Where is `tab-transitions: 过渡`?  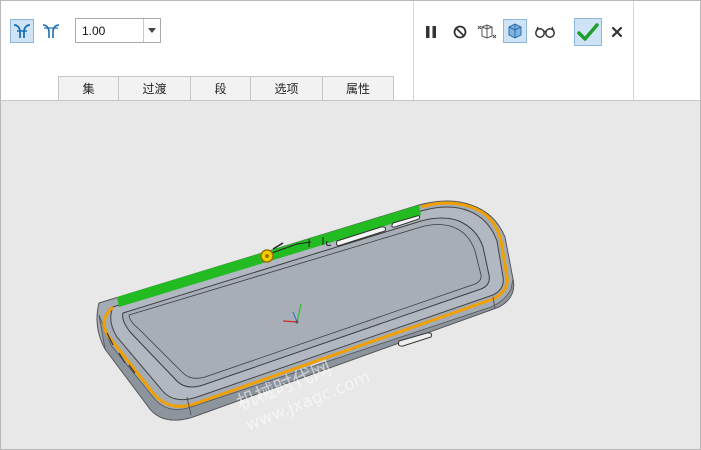 tab-transitions: 过渡 is located at coordinates (154, 88).